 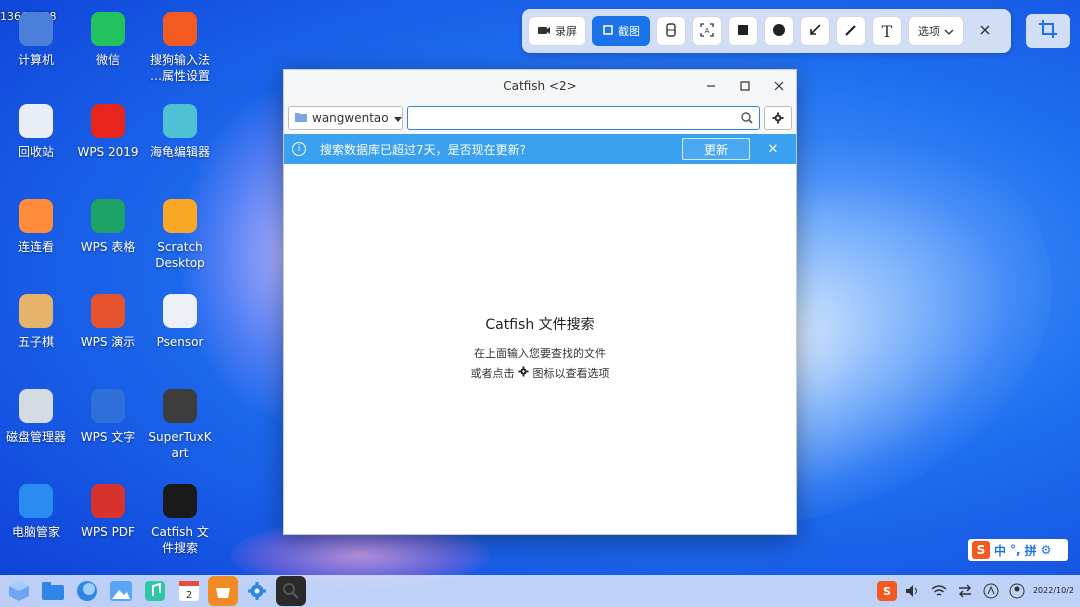 I want to click on empty-hint-prefix: 或者点击, so click(x=492, y=373).